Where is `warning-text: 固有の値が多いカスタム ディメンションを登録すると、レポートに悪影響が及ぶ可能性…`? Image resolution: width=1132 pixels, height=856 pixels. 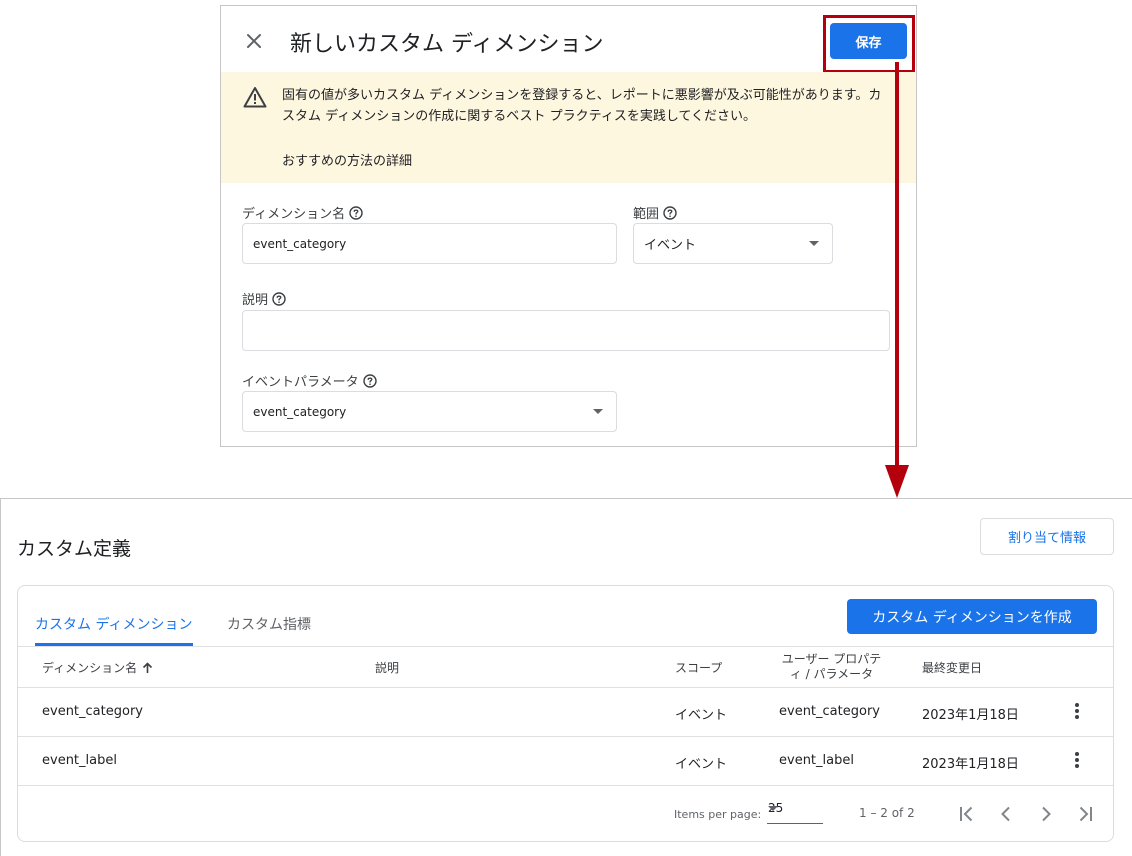
warning-text: 固有の値が多いカスタム ディメンションを登録すると、レポートに悪影響が及ぶ可能性… is located at coordinates (582, 106).